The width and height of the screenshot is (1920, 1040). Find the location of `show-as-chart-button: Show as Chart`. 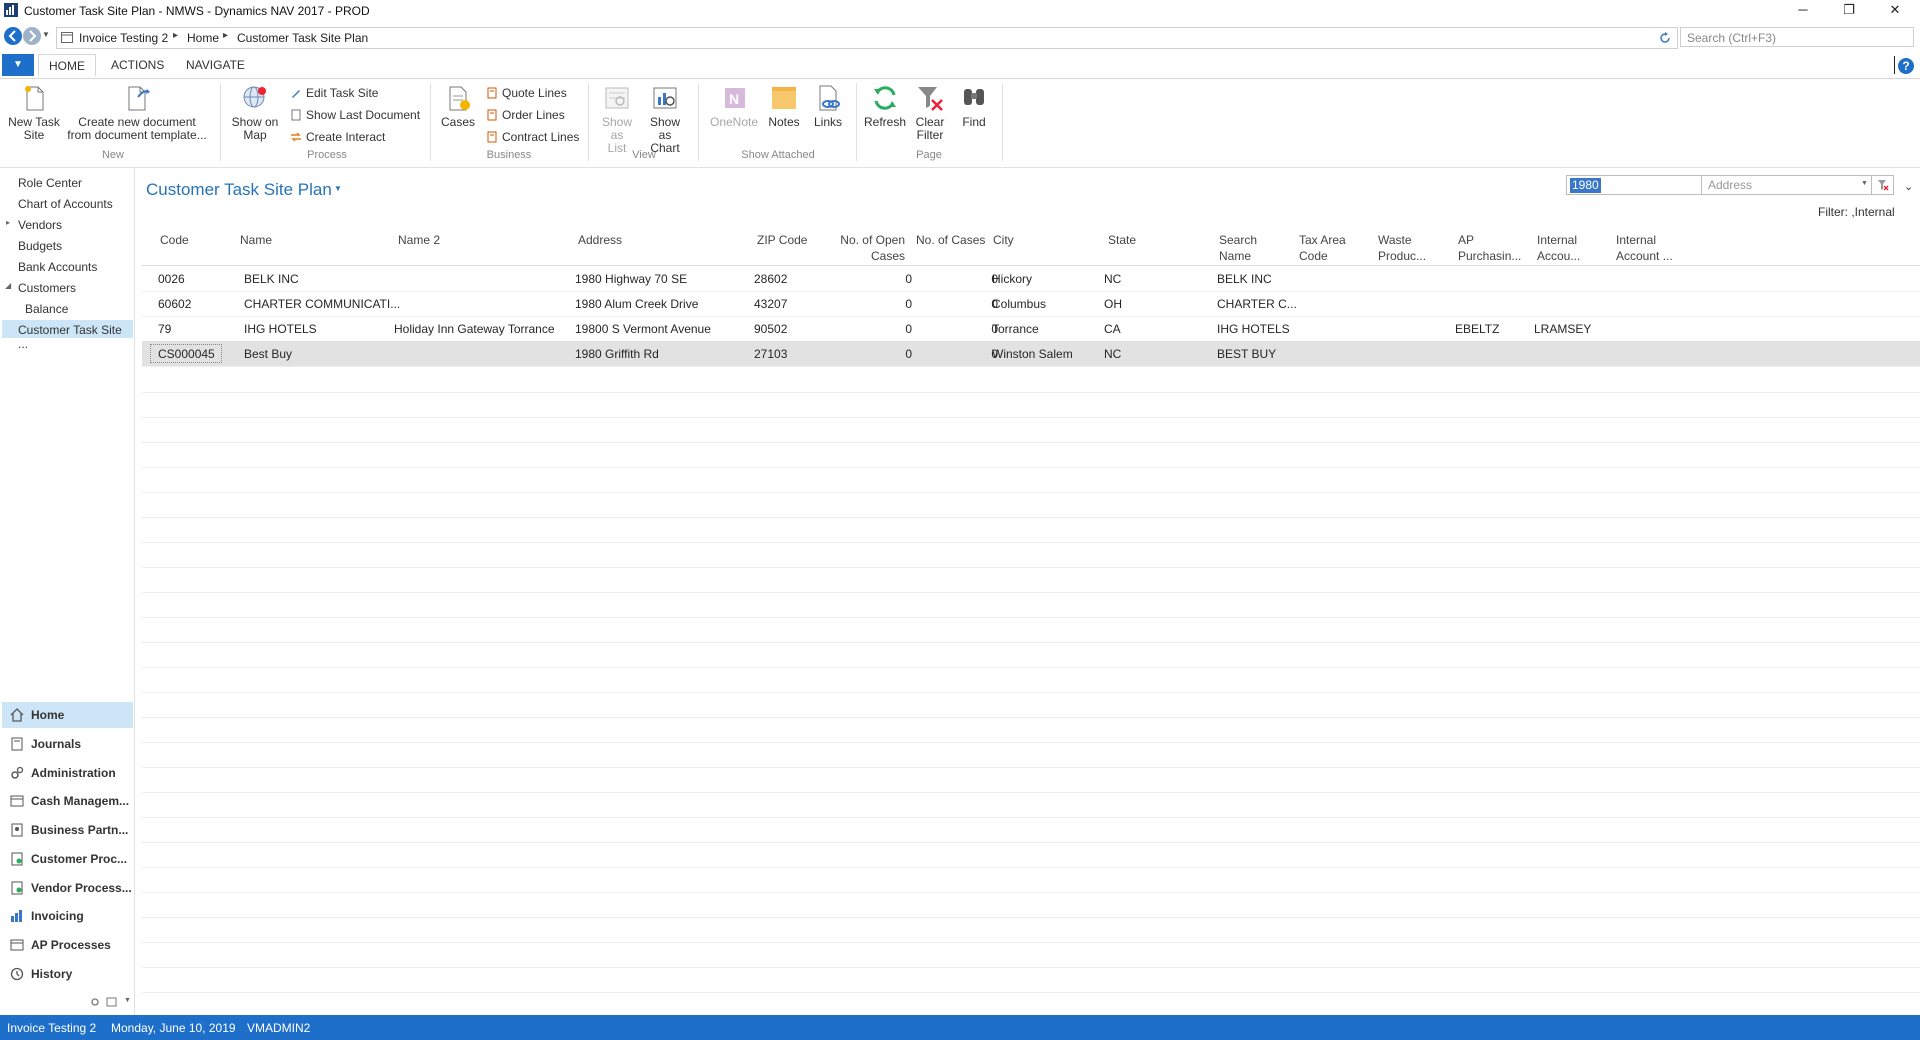

show-as-chart-button: Show as Chart is located at coordinates (665, 119).